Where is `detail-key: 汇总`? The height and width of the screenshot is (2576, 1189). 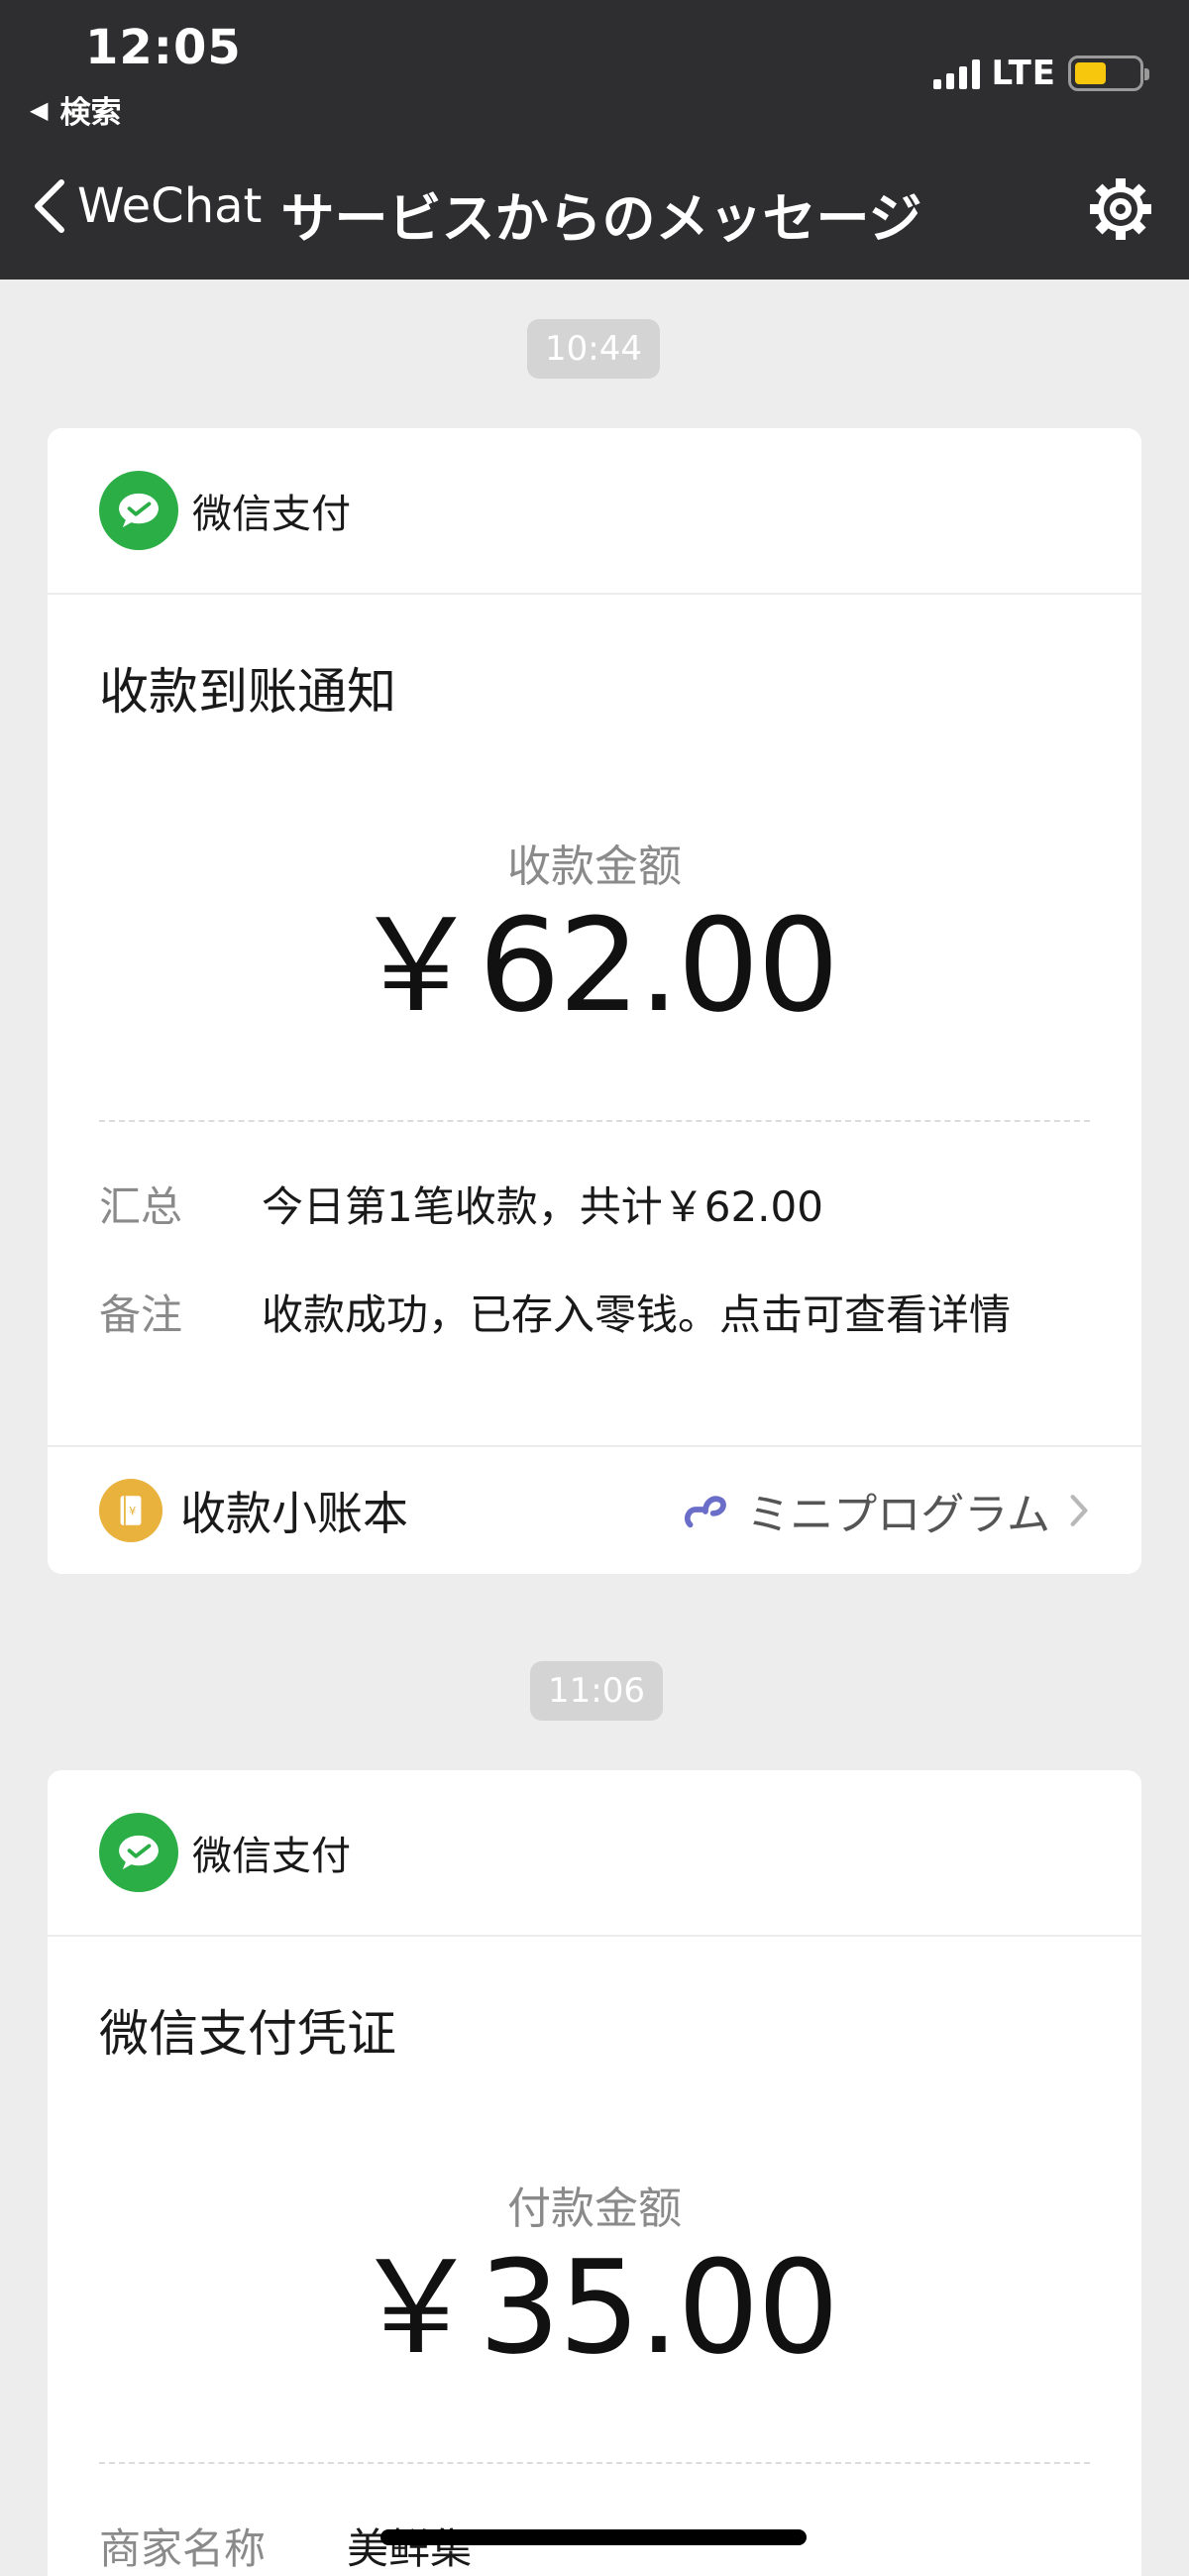 detail-key: 汇总 is located at coordinates (141, 1206).